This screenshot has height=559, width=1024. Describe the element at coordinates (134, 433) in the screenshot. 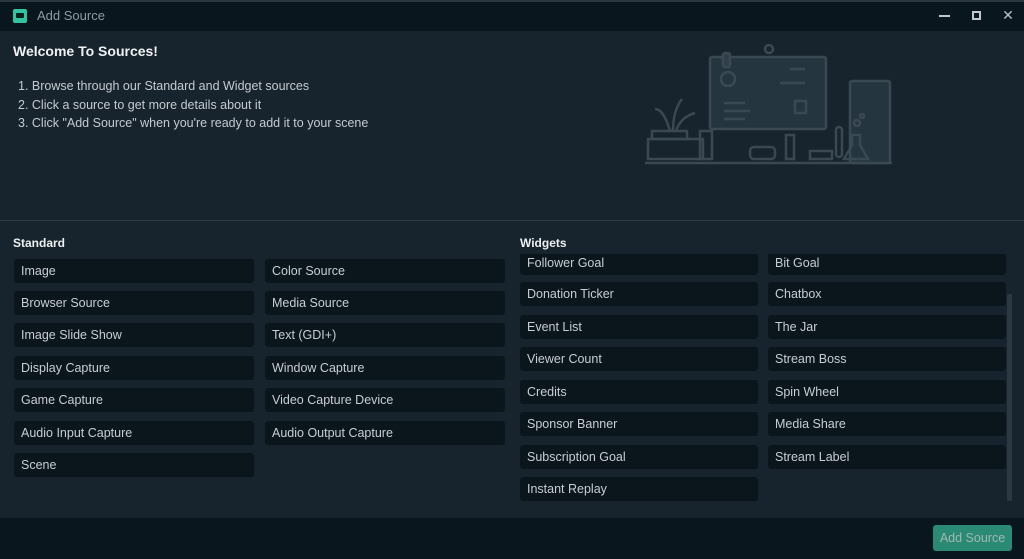

I see `source-item-audio-input-capture: Audio Input Capture` at that location.